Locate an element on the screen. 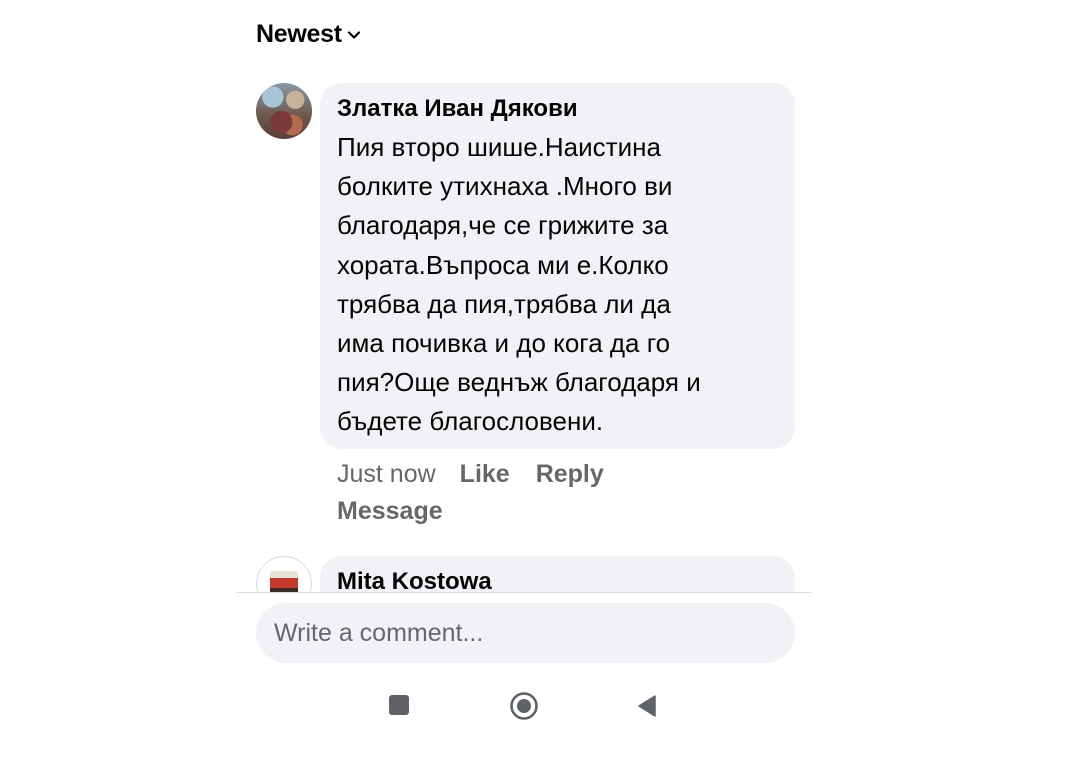 This screenshot has width=1065, height=783. comment-text-line: има почивка и до кога да го is located at coordinates (504, 343).